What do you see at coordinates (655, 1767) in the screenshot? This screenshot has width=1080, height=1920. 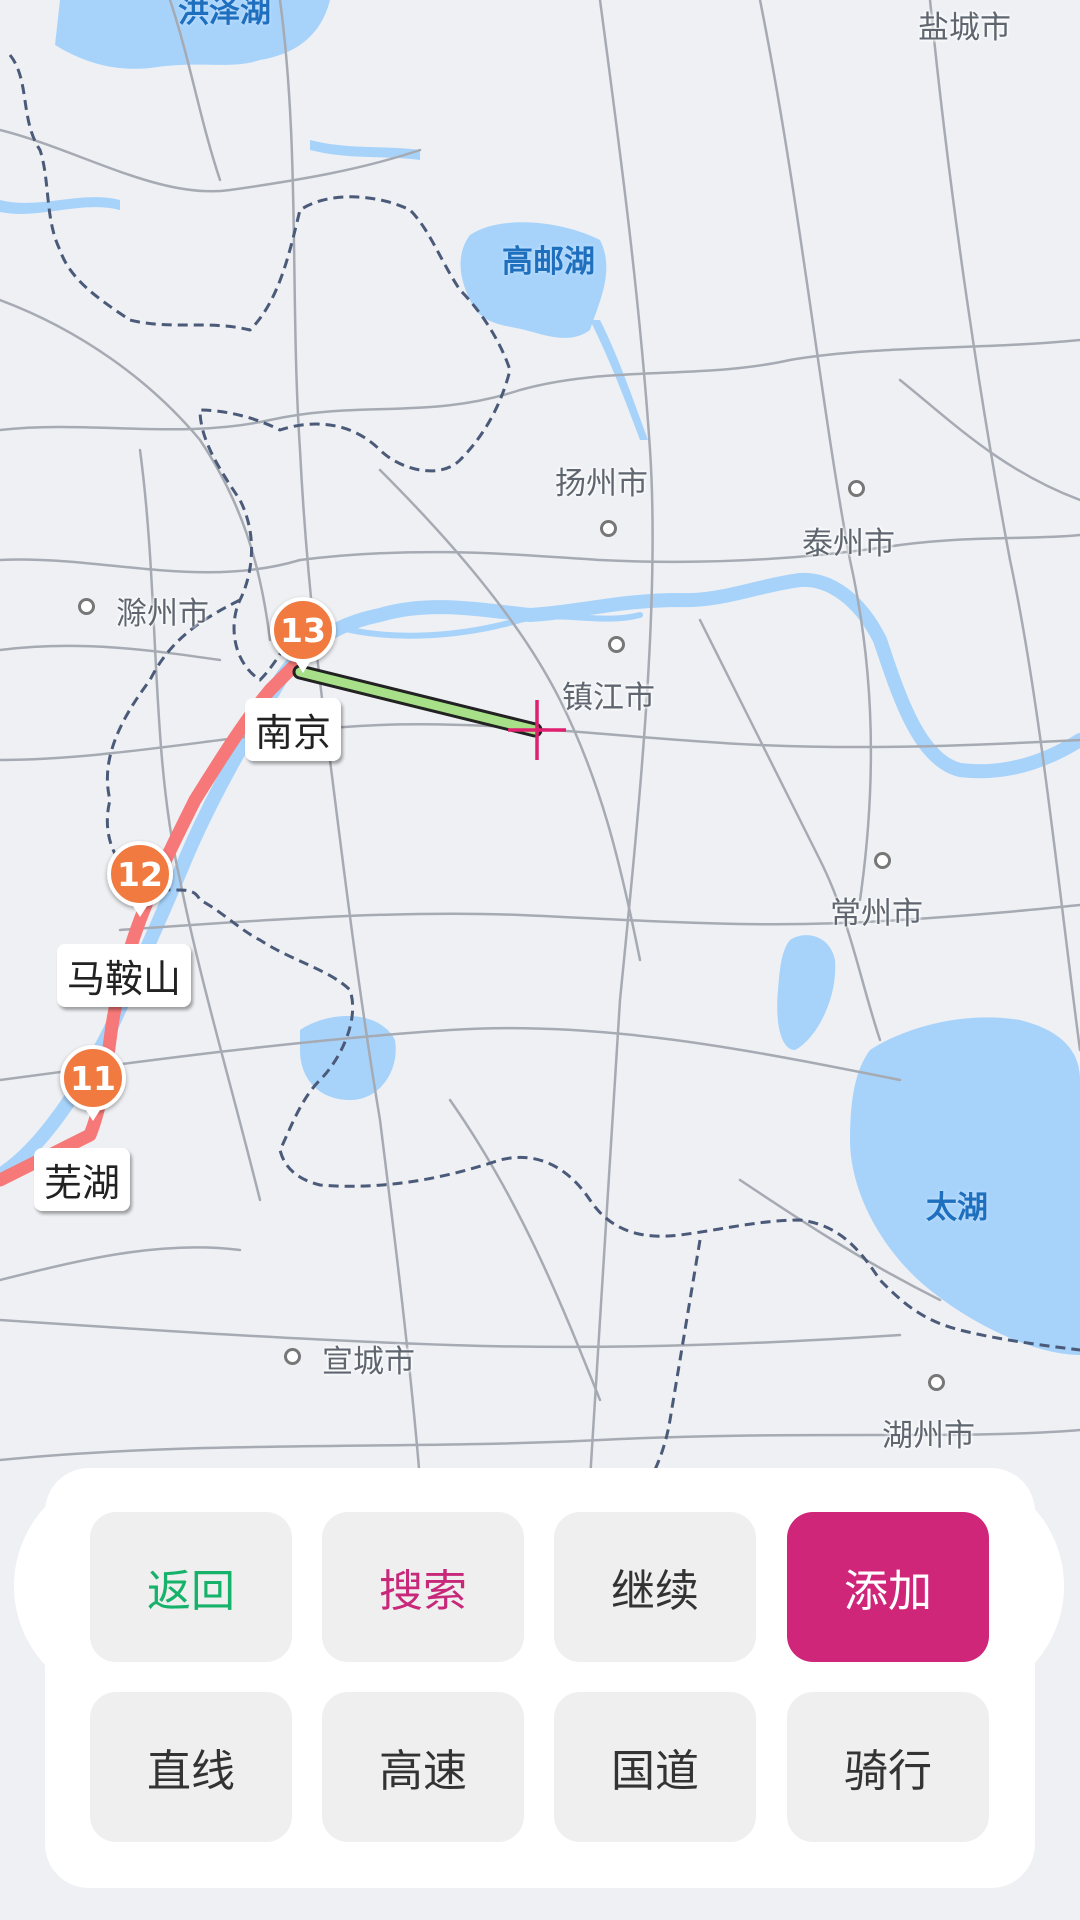 I see `national-road-button: 国道` at bounding box center [655, 1767].